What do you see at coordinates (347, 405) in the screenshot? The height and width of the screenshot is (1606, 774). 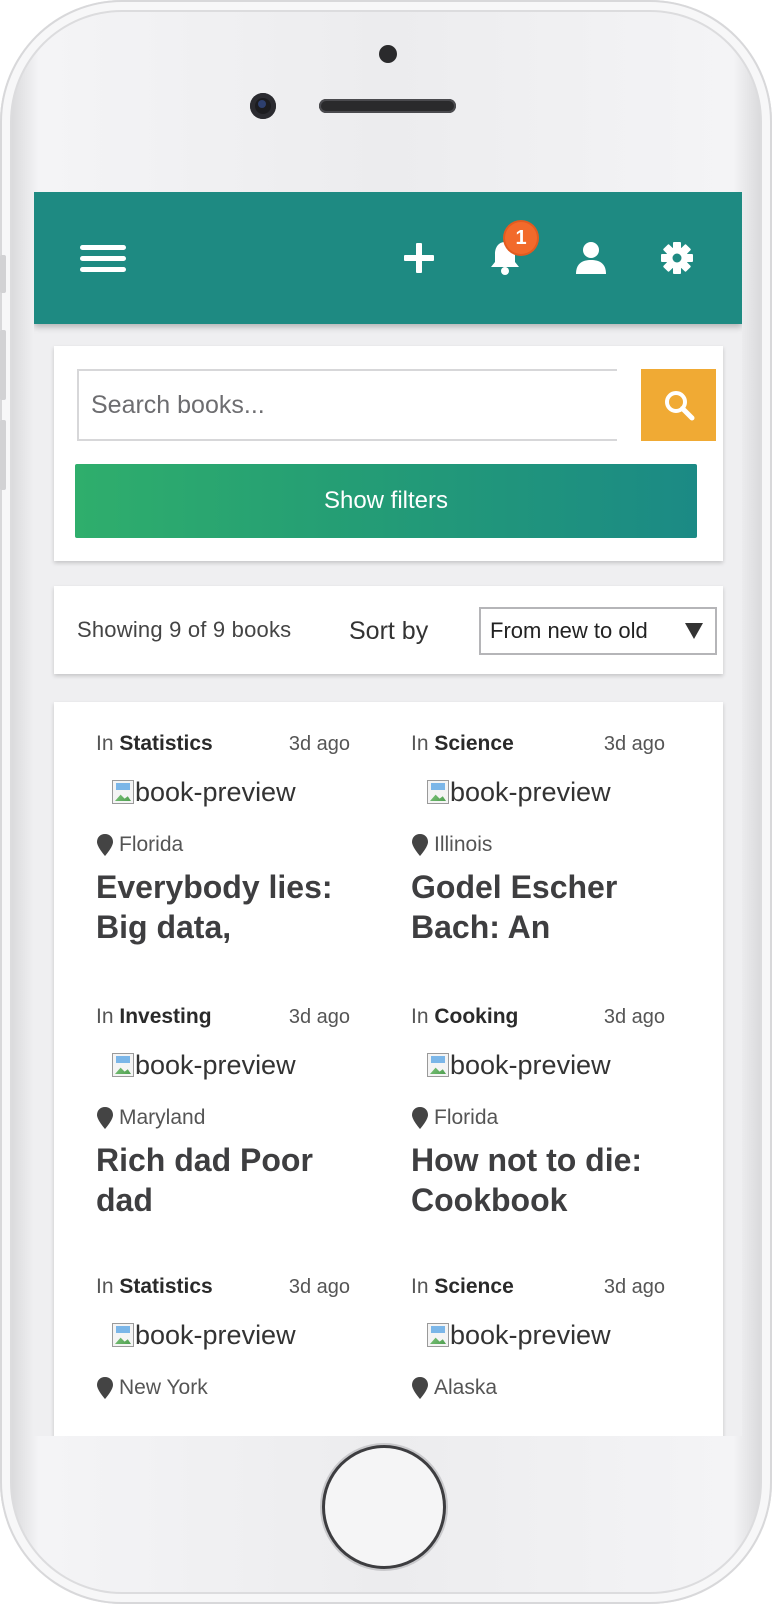 I see `search-input` at bounding box center [347, 405].